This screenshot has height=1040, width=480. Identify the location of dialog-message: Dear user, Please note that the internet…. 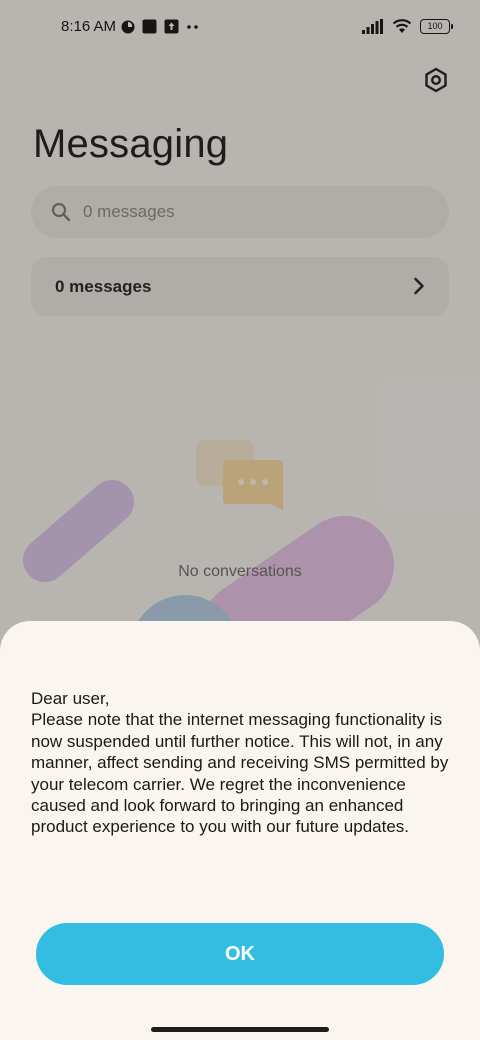
(240, 763).